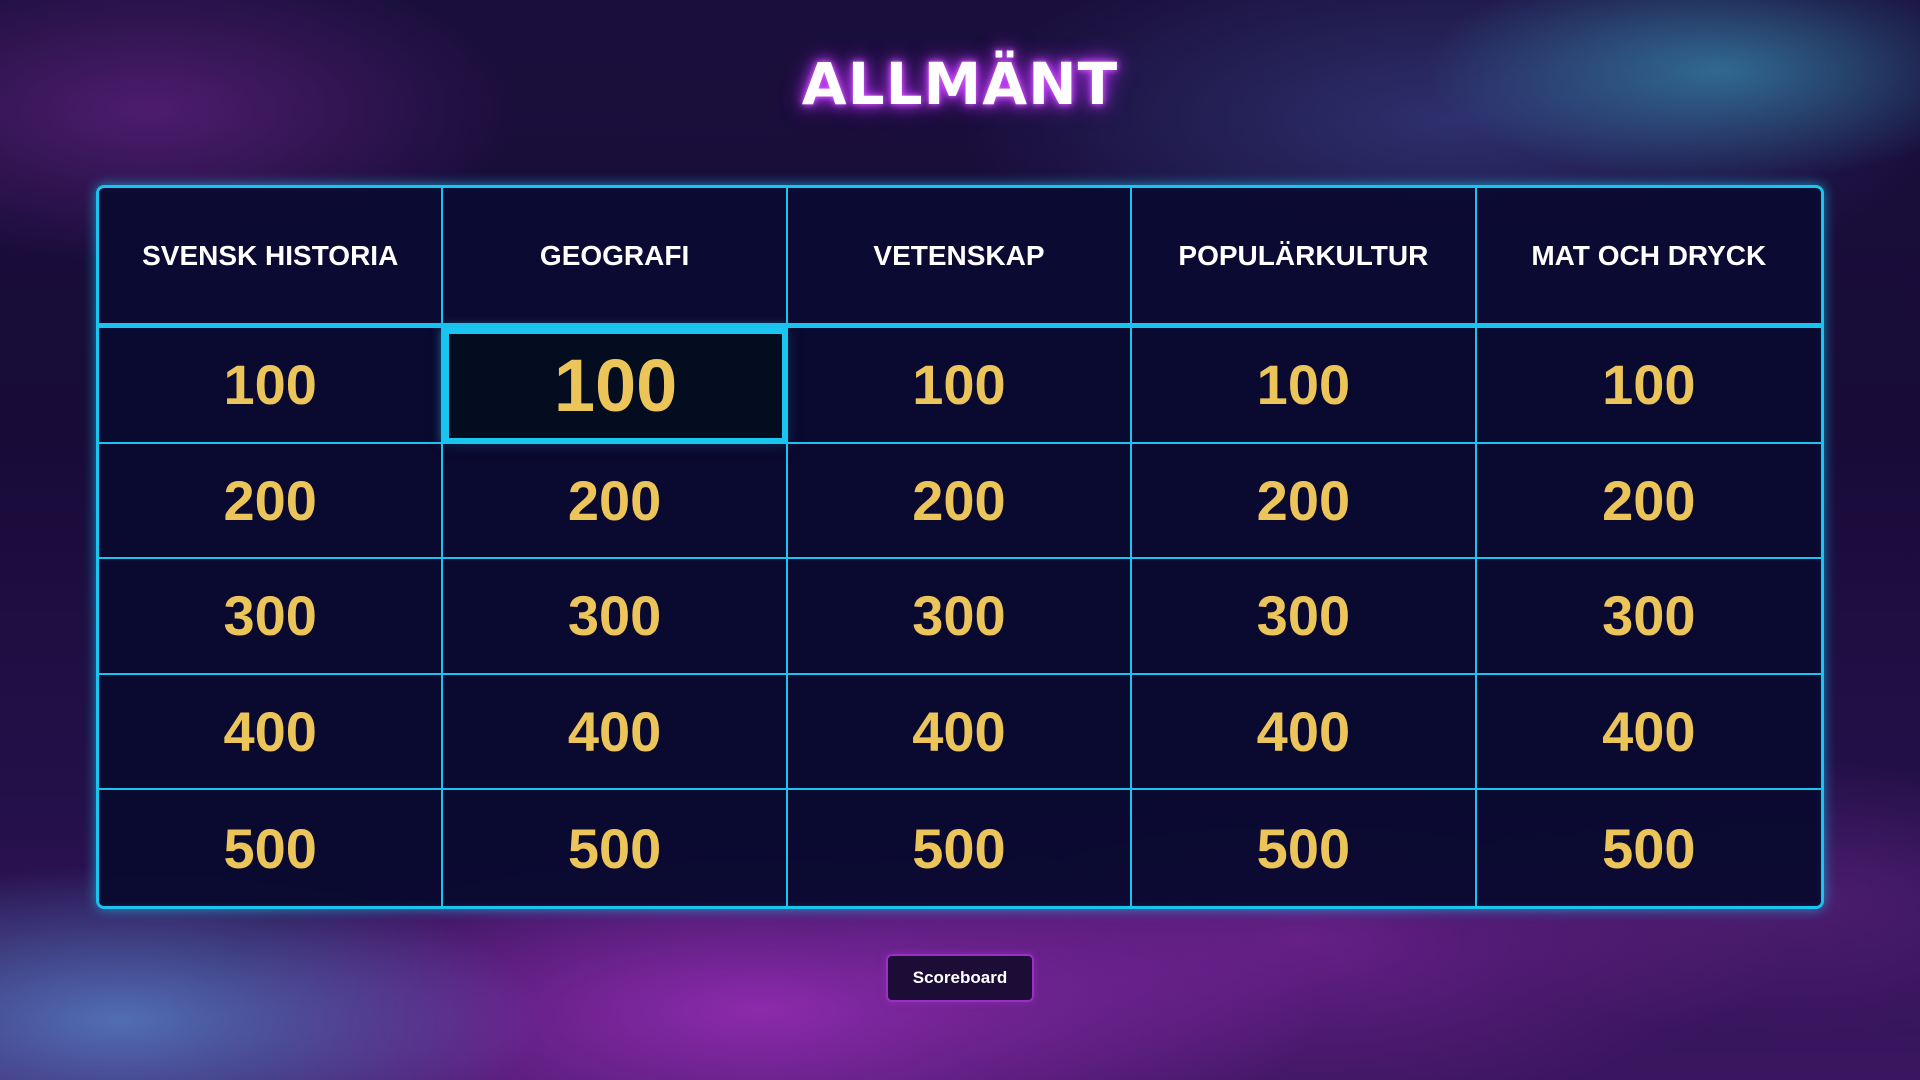 This screenshot has height=1080, width=1920. What do you see at coordinates (615, 386) in the screenshot?
I see `question-cell-selected: 100` at bounding box center [615, 386].